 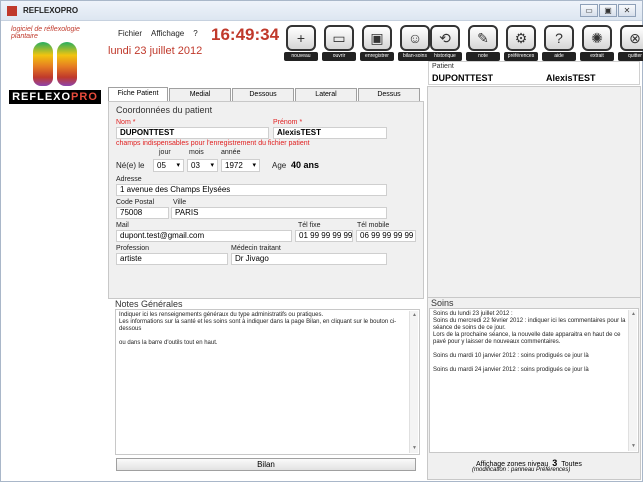 I want to click on menu-bar: Fichier Affichage ?, so click(x=158, y=33).